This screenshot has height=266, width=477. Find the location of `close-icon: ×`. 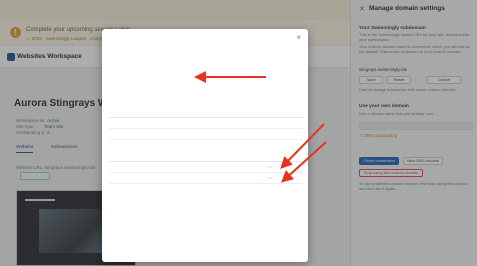

close-icon: × is located at coordinates (298, 38).